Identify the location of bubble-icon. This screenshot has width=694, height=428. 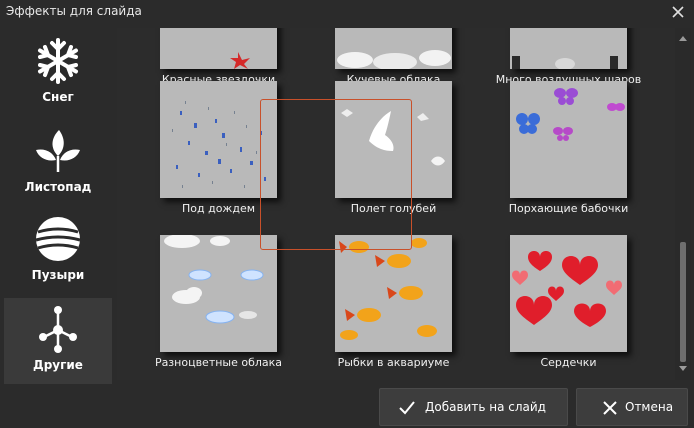
(58, 239).